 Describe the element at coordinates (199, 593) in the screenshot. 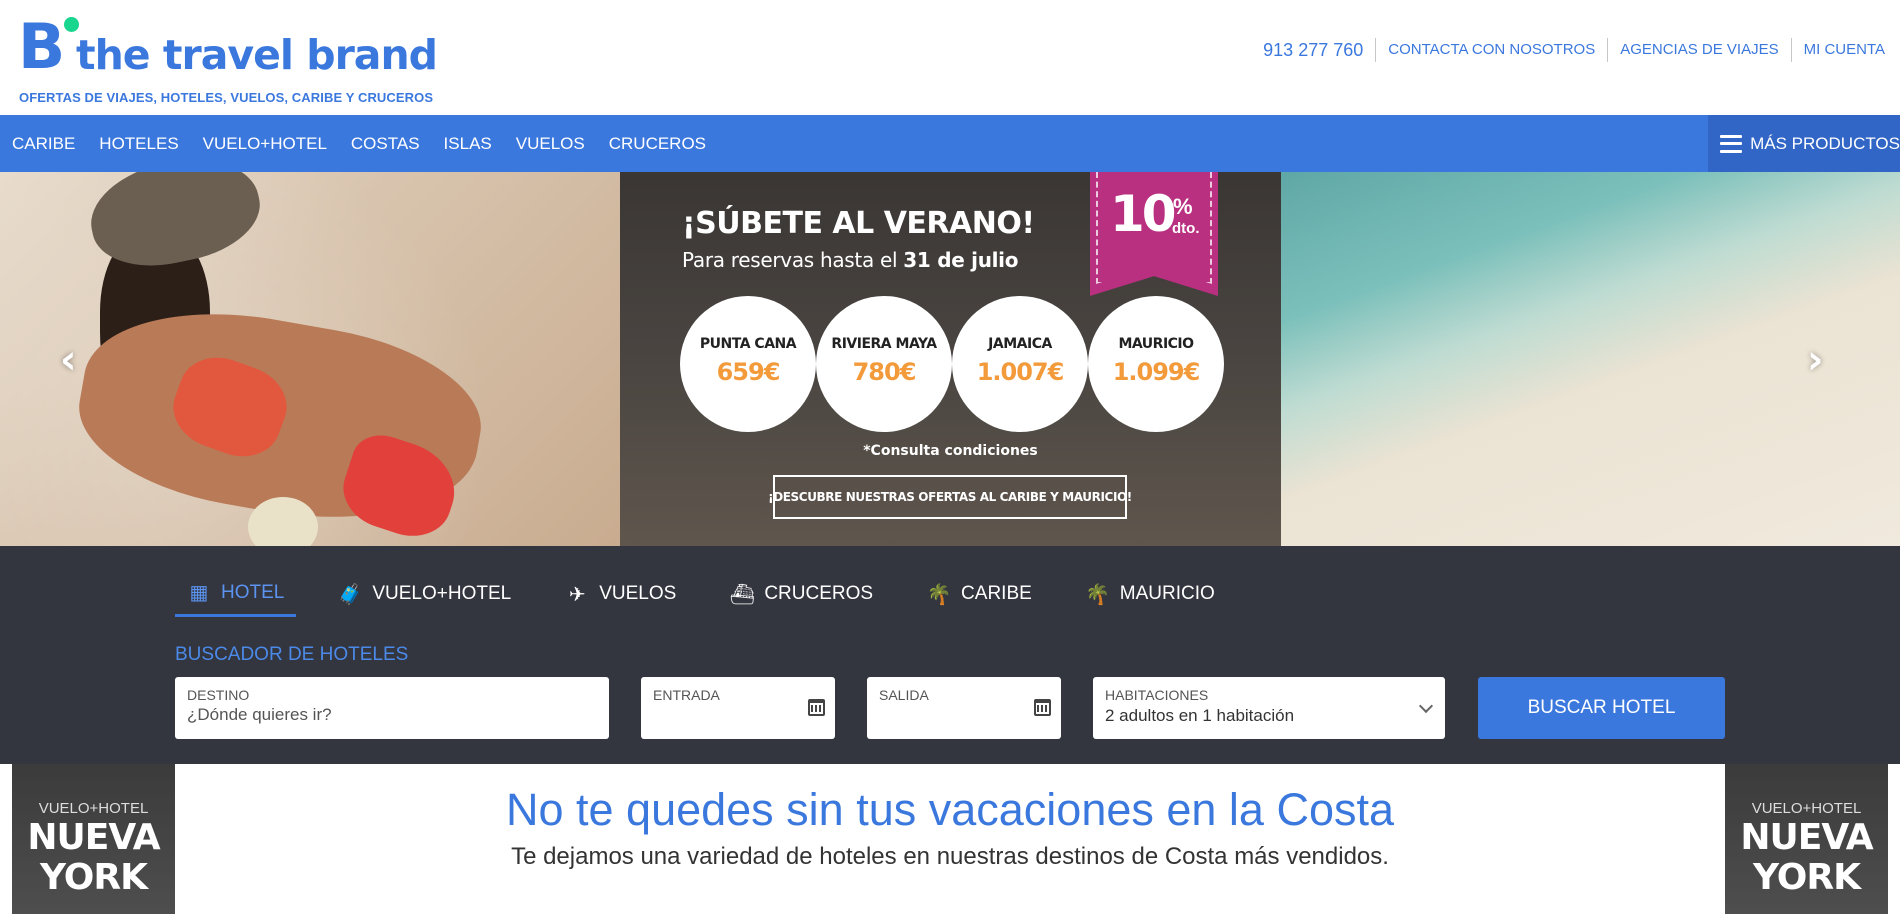

I see `building-icon: ▦` at that location.